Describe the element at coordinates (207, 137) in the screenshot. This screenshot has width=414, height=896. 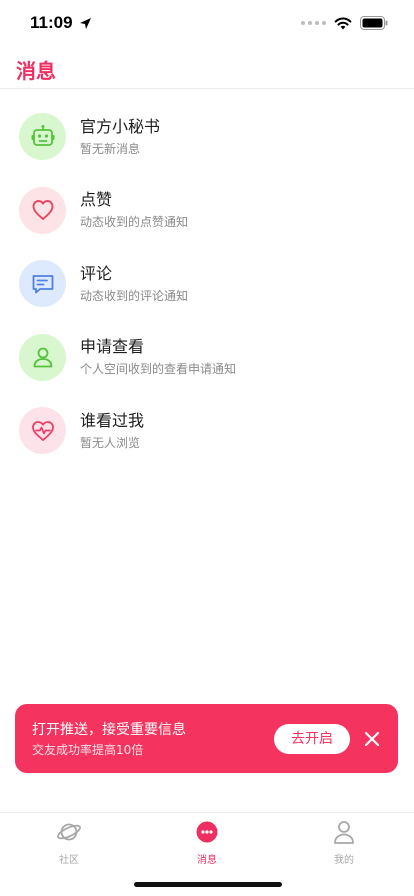
I see `list-item-official-assistant: 官方小秘书 暂无新消息` at that location.